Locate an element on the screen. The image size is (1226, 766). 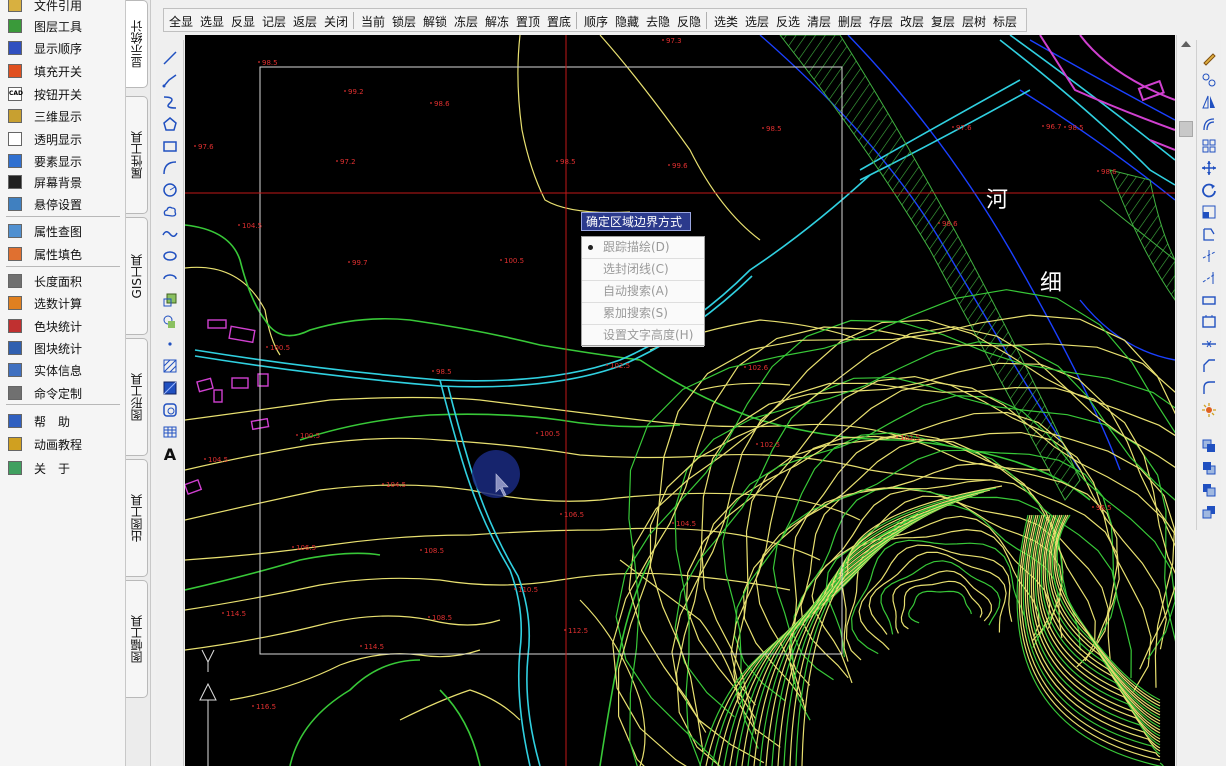
insert-block-icon is located at coordinates (170, 300).